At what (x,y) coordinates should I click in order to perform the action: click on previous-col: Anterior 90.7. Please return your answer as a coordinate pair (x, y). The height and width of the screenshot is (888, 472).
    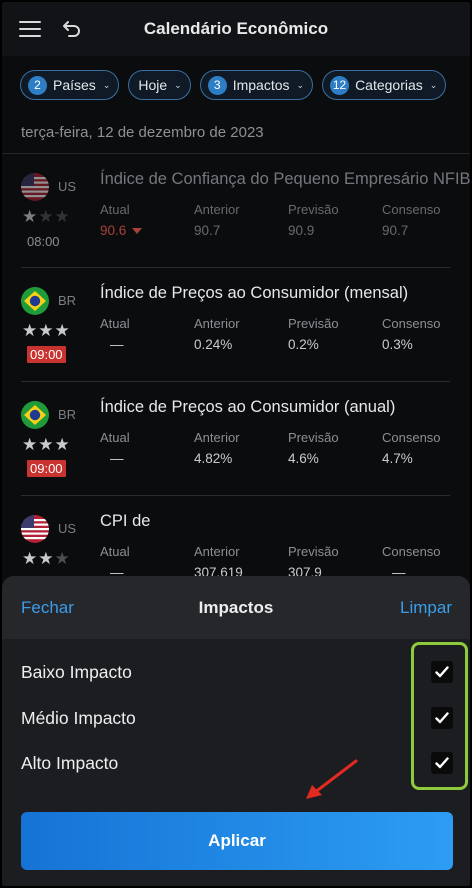
    Looking at the image, I should click on (217, 220).